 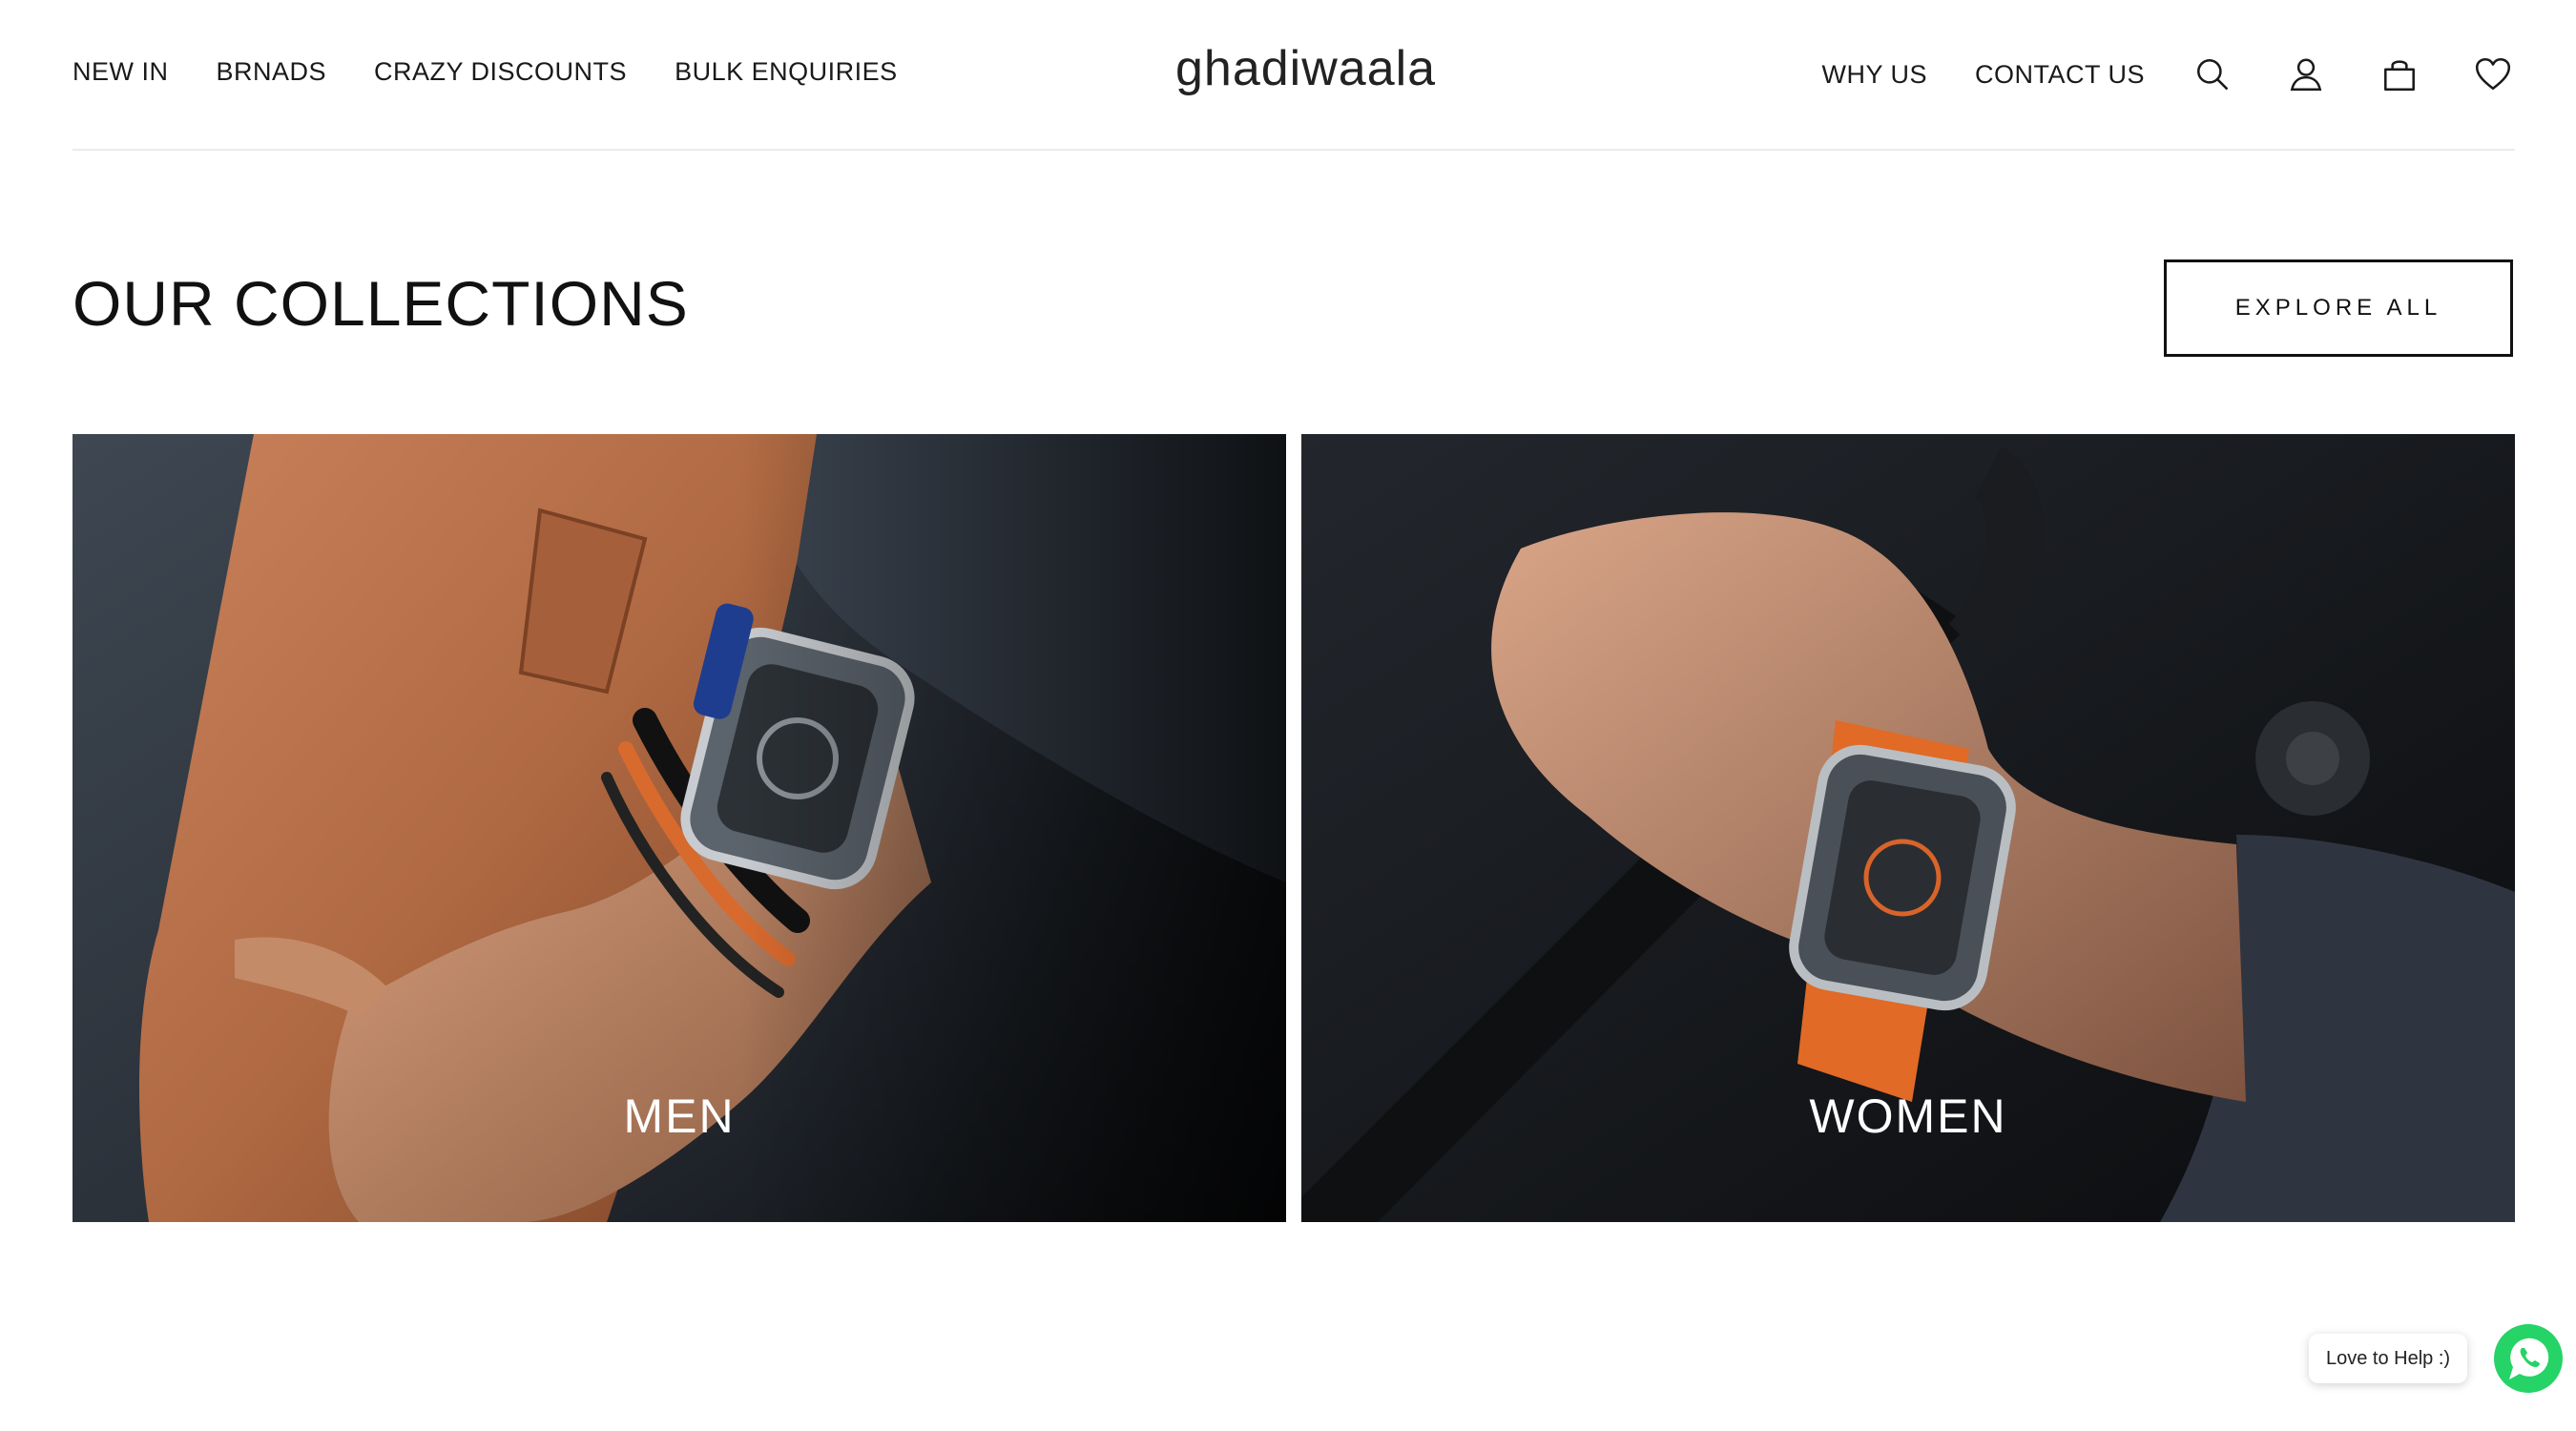 I want to click on nav-contact-us: CONTACT US, so click(x=2060, y=75).